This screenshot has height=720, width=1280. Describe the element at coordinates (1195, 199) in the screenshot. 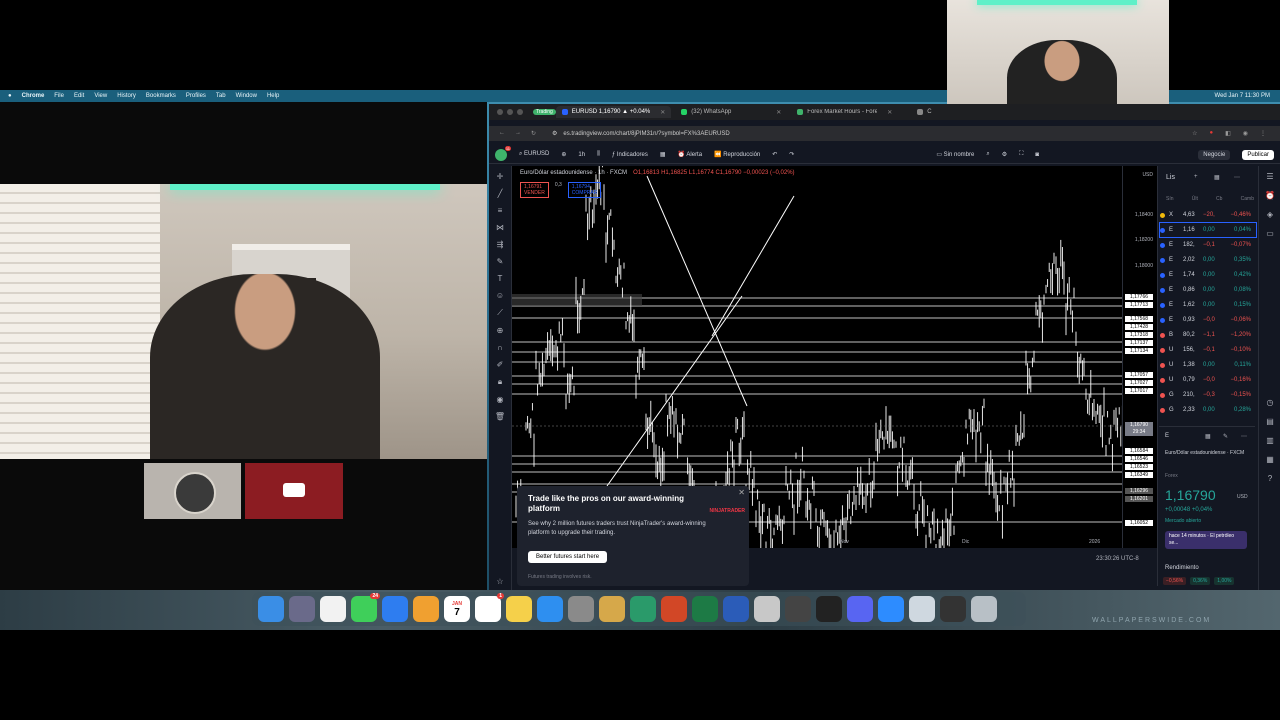

I see `col-last: Últ` at that location.